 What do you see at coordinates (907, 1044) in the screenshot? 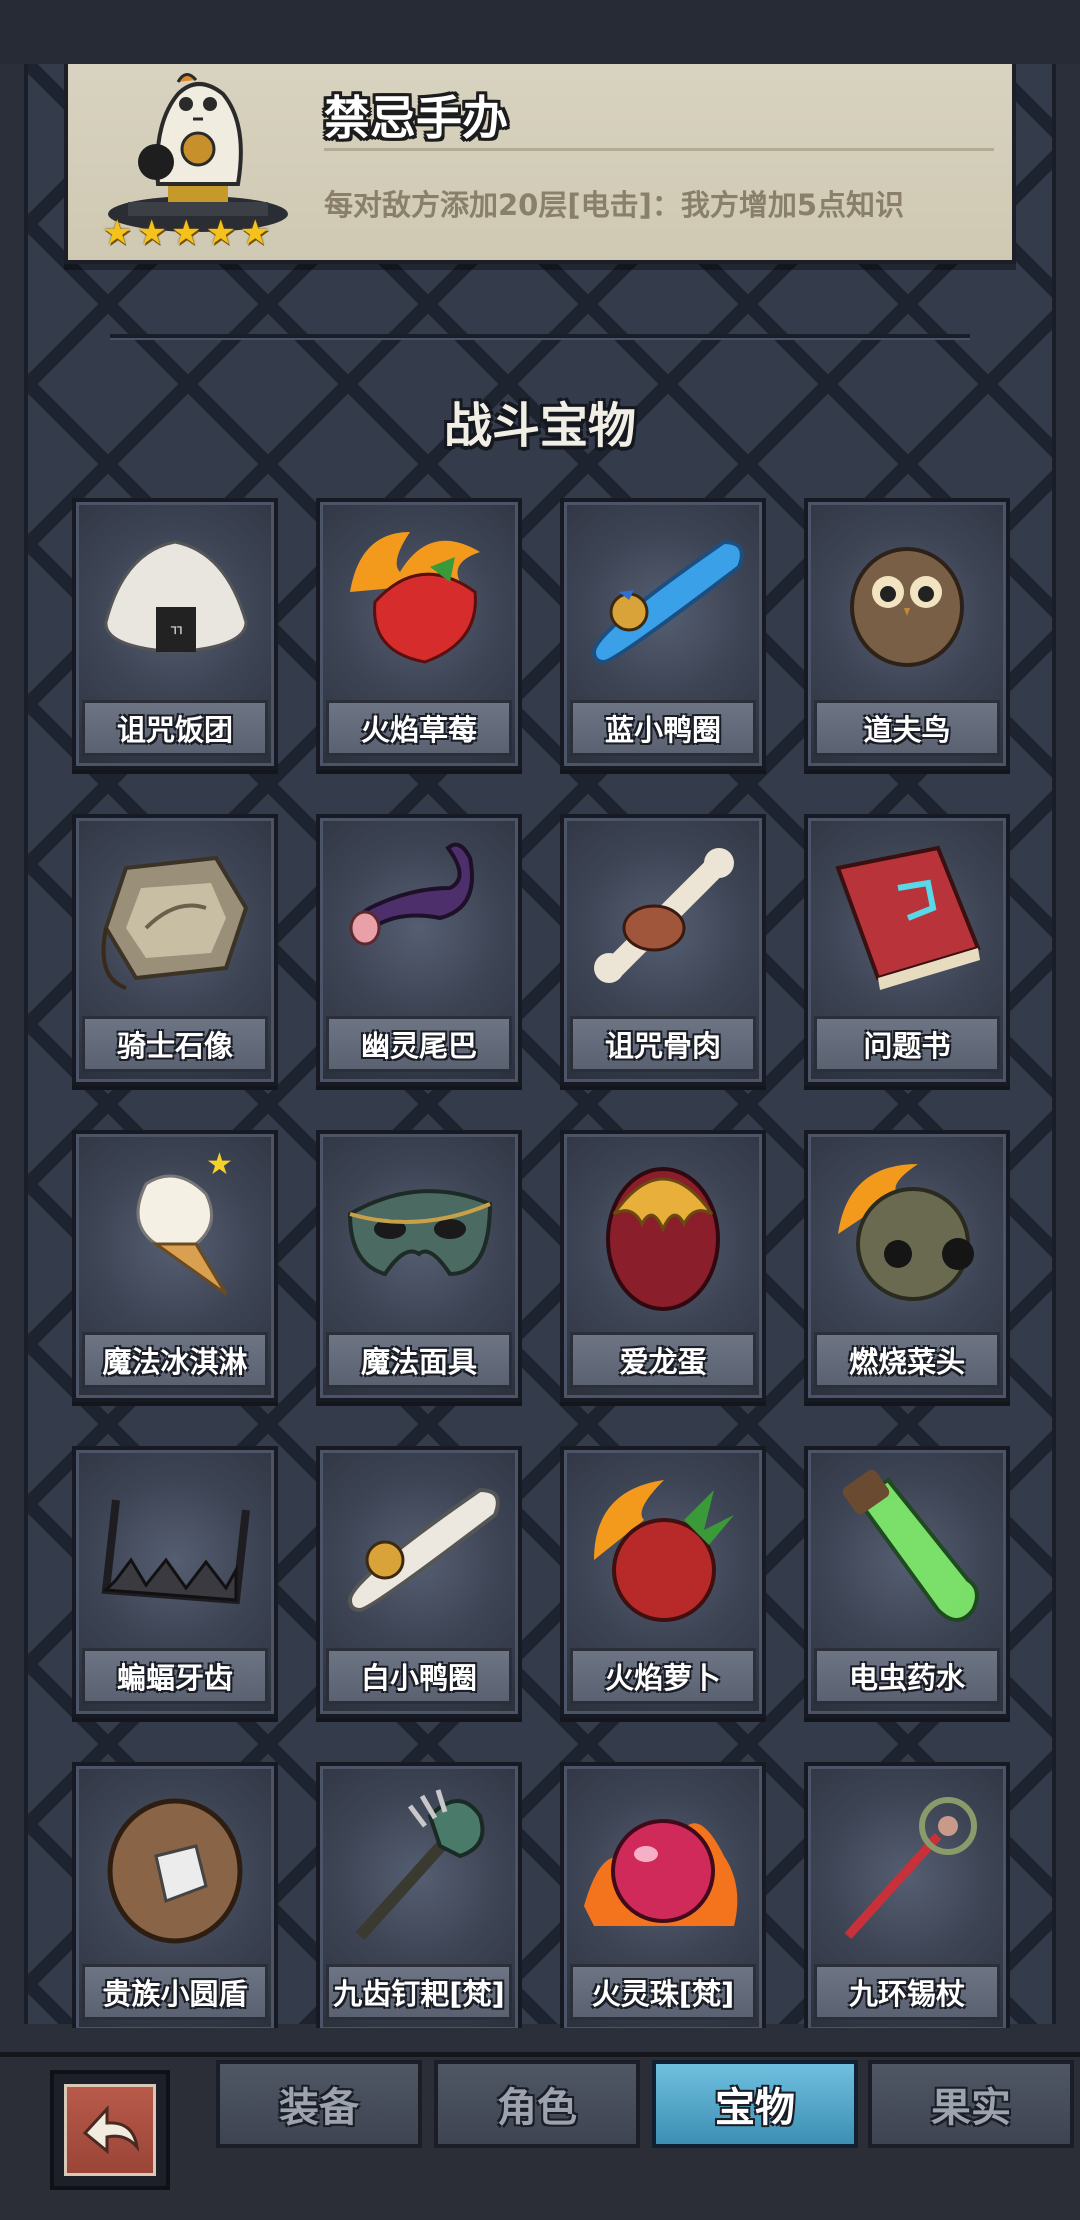
I see `treasure-label: 问题书` at bounding box center [907, 1044].